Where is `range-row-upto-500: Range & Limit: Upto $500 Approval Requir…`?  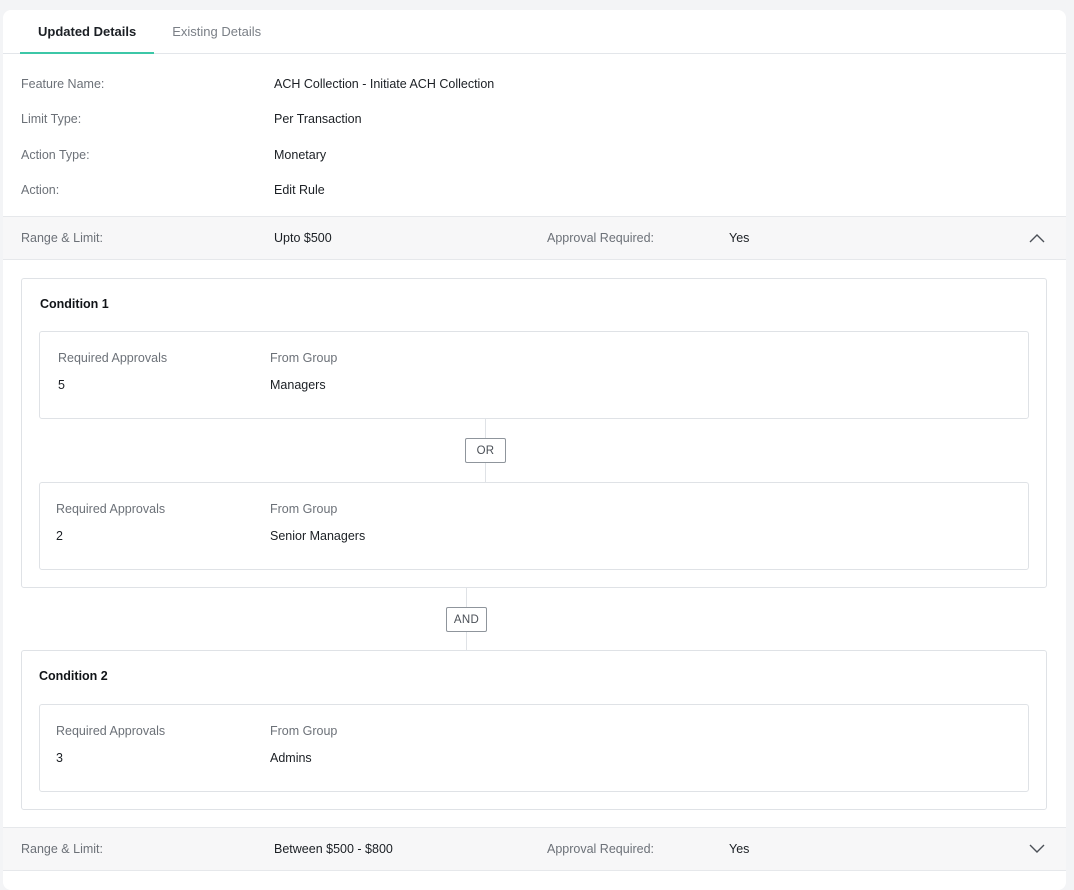 range-row-upto-500: Range & Limit: Upto $500 Approval Requir… is located at coordinates (534, 238).